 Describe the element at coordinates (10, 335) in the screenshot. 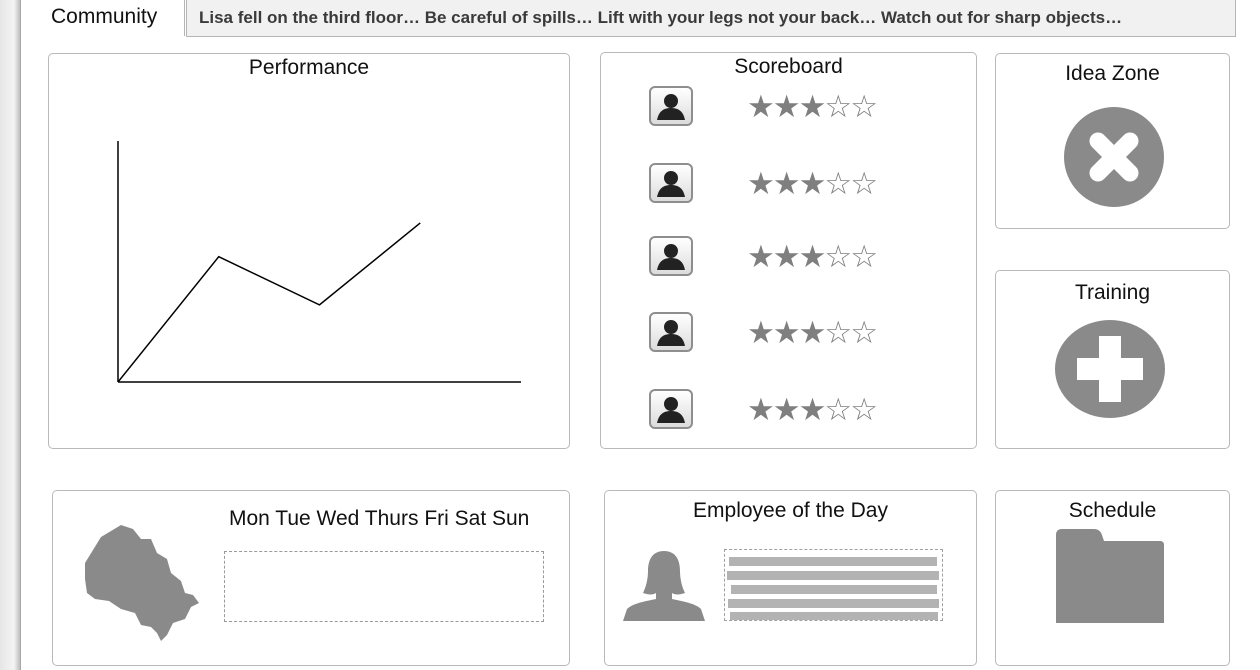

I see `window-frame` at that location.